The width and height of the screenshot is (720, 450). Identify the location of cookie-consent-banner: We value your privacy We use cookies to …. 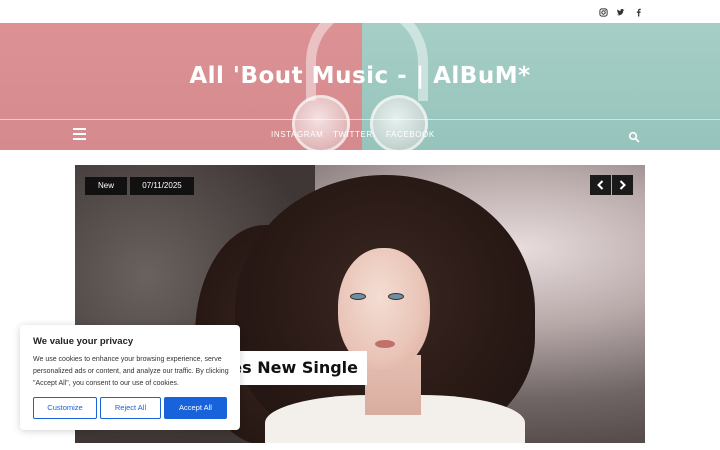
(130, 377).